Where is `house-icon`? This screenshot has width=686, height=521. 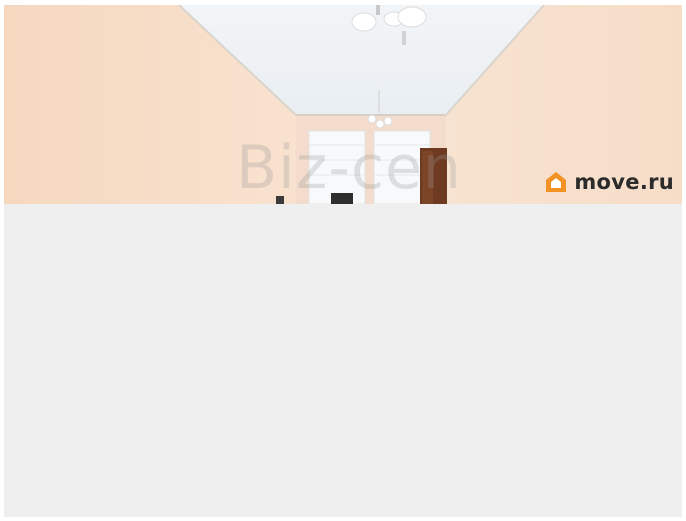
house-icon is located at coordinates (556, 182).